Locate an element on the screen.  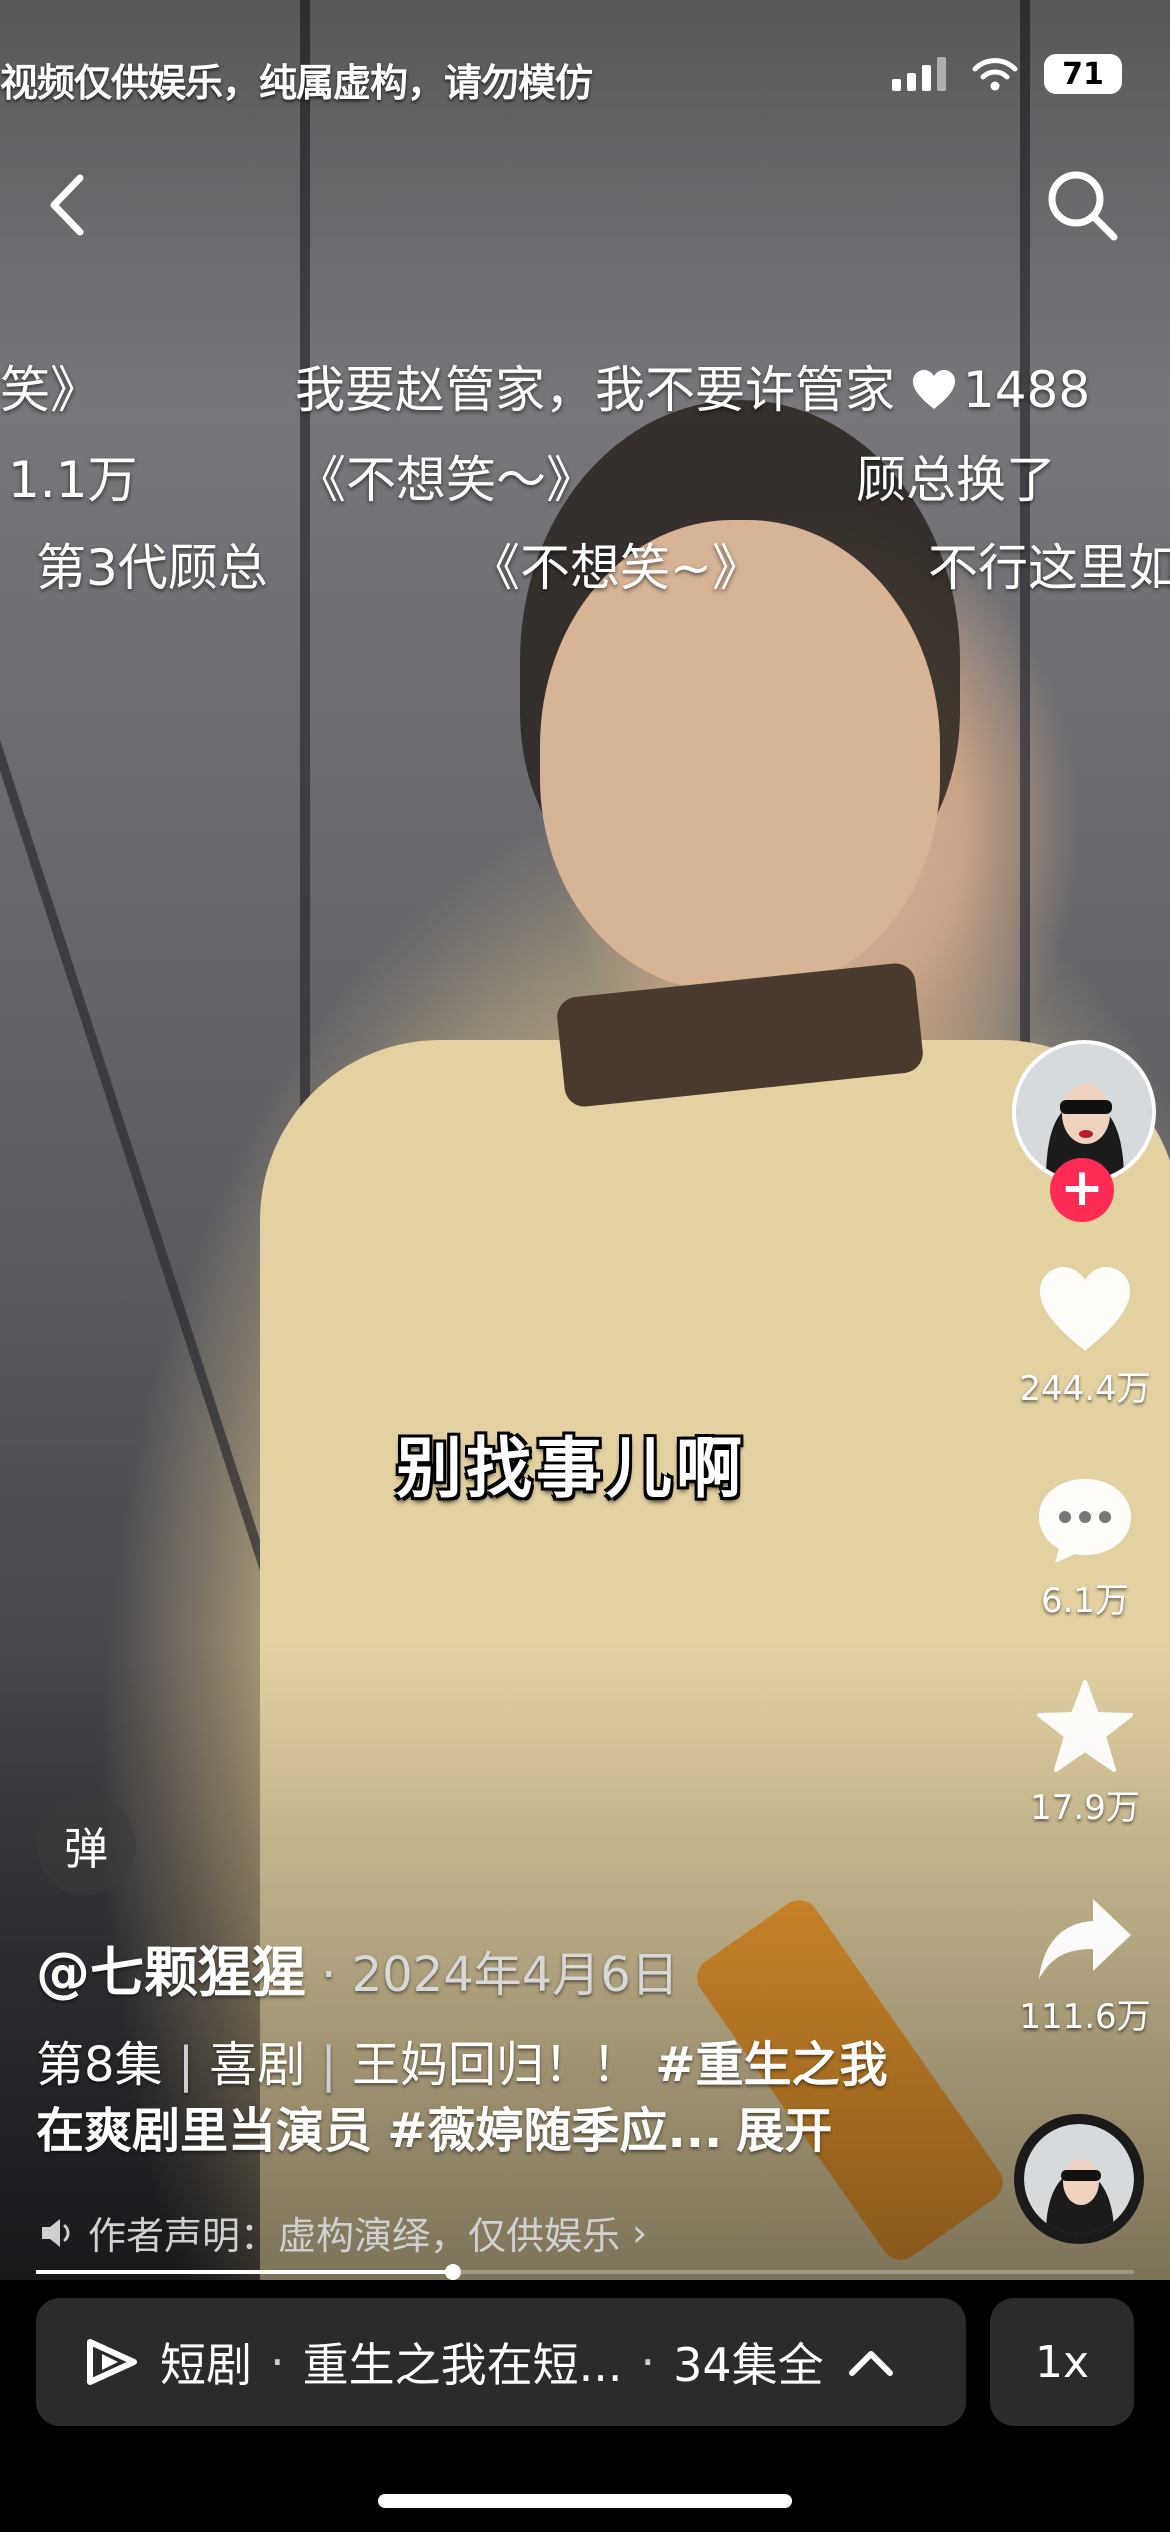
danmu-toggle-button: 弹 is located at coordinates (86, 1845).